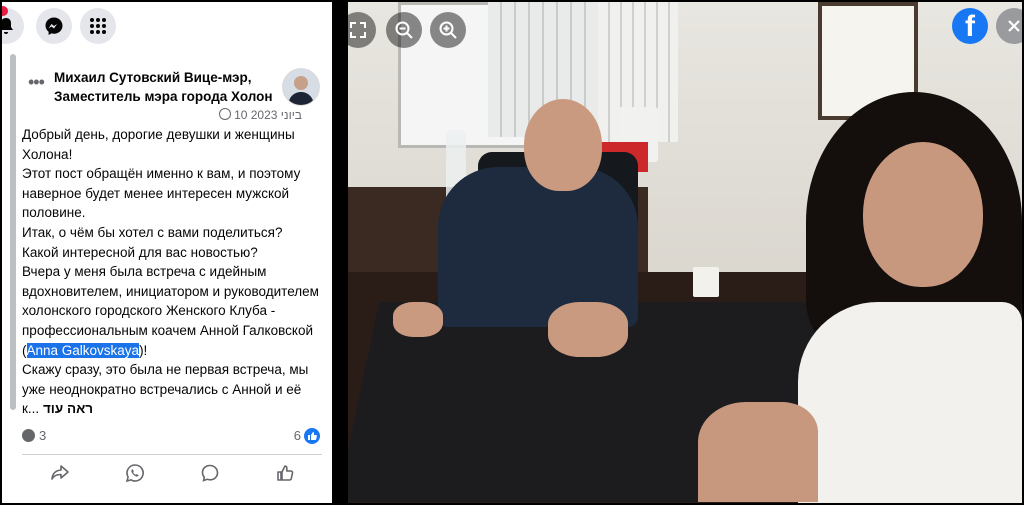  What do you see at coordinates (143, 350) in the screenshot?
I see `post-text-segment: )!` at bounding box center [143, 350].